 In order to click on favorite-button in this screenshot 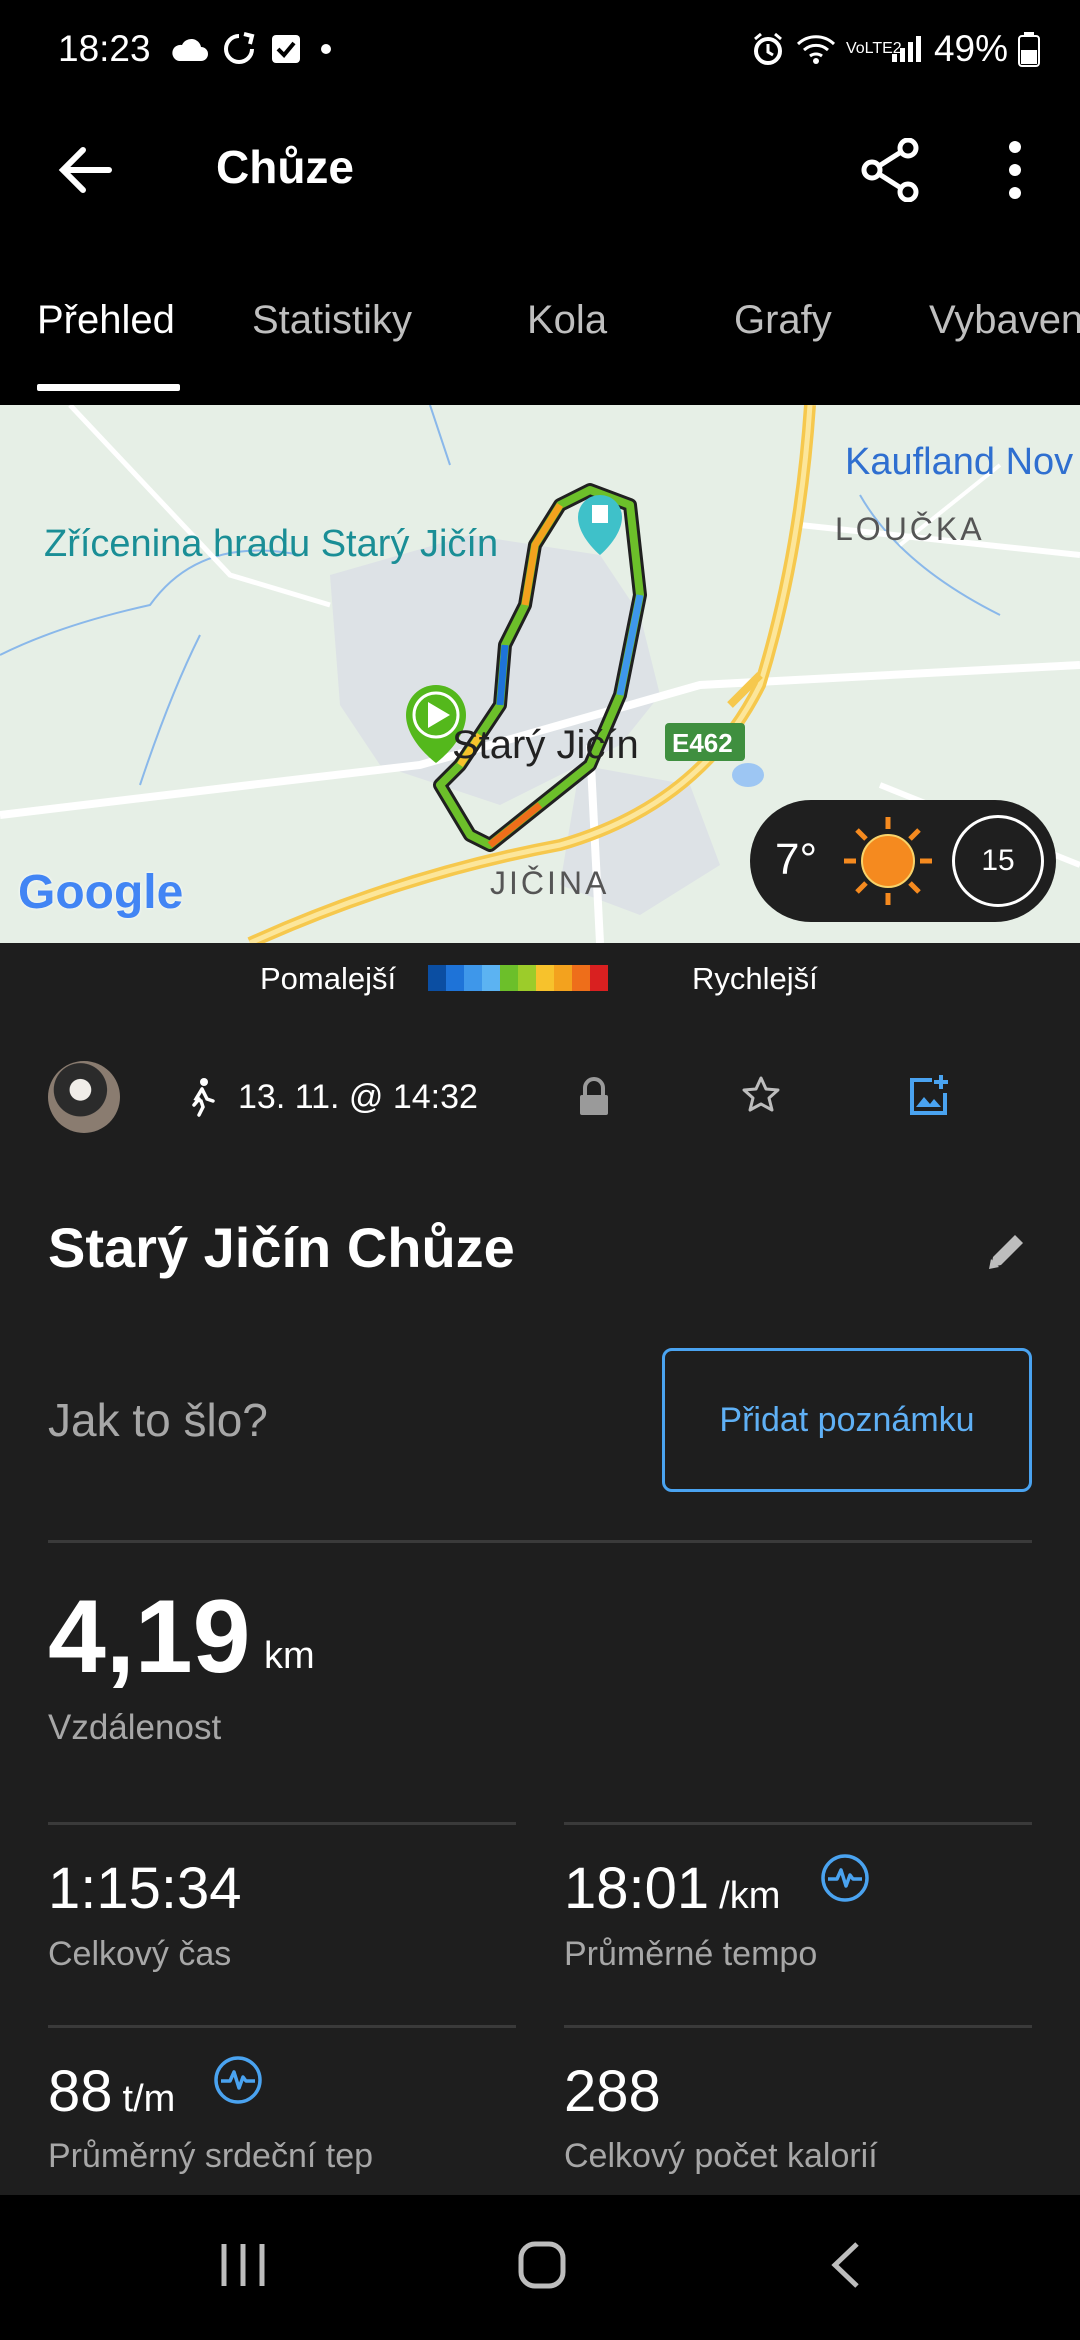, I will do `click(761, 1097)`.